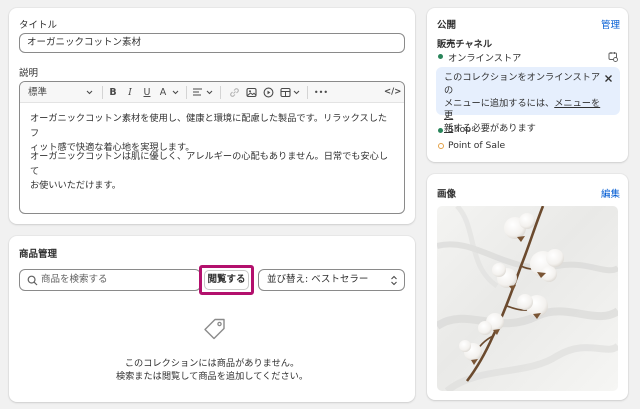  What do you see at coordinates (608, 78) in the screenshot?
I see `close-icon` at bounding box center [608, 78].